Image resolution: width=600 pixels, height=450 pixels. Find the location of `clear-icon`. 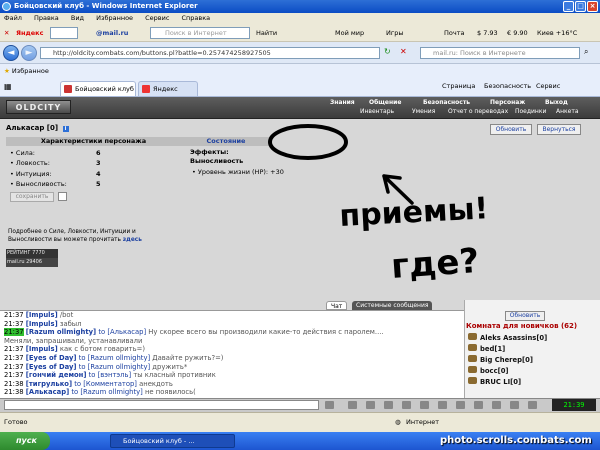

clear-icon is located at coordinates (370, 405).